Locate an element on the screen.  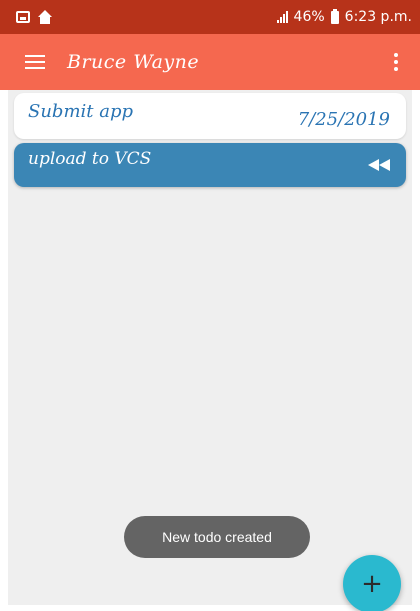
status-right: 46% 6:23 p.m. is located at coordinates (344, 16).